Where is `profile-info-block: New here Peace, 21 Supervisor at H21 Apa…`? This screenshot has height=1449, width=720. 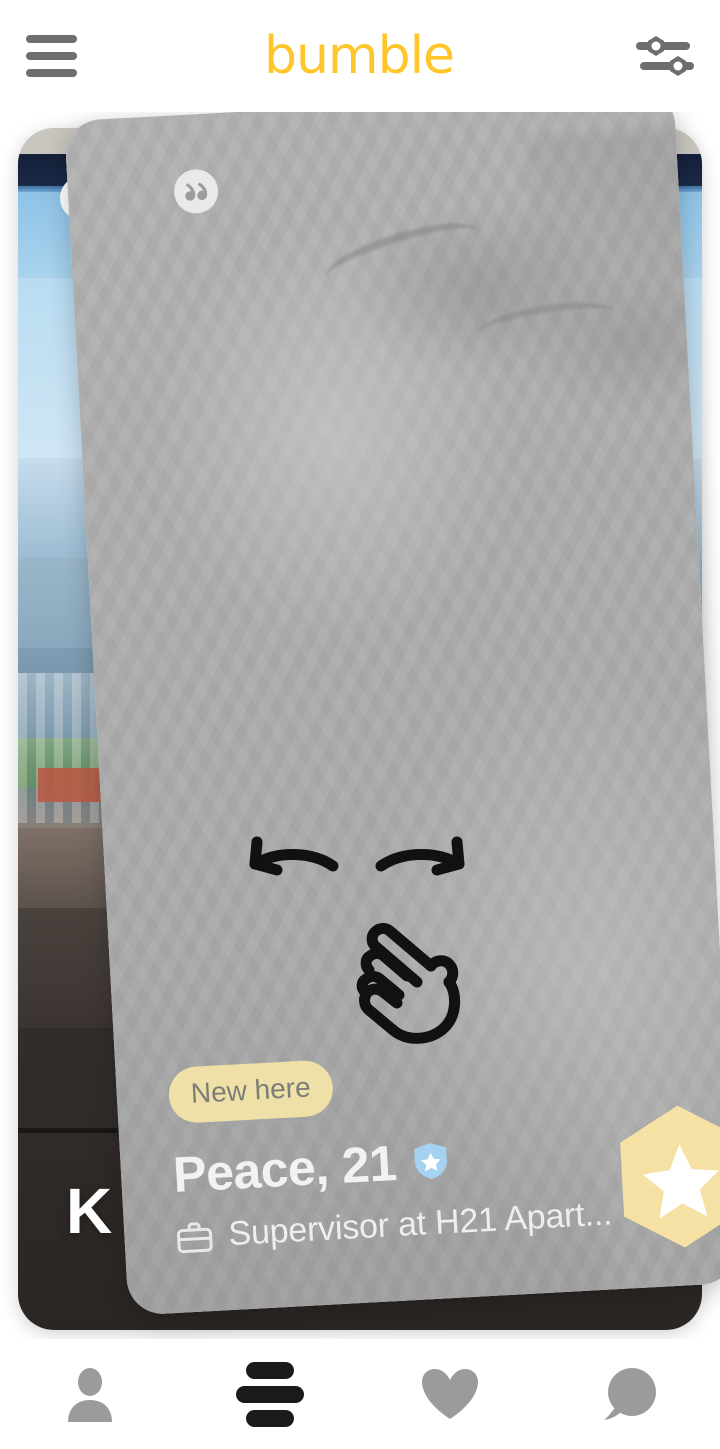
profile-info-block: New here Peace, 21 Supervisor at H21 Apa… is located at coordinates (412, 1149).